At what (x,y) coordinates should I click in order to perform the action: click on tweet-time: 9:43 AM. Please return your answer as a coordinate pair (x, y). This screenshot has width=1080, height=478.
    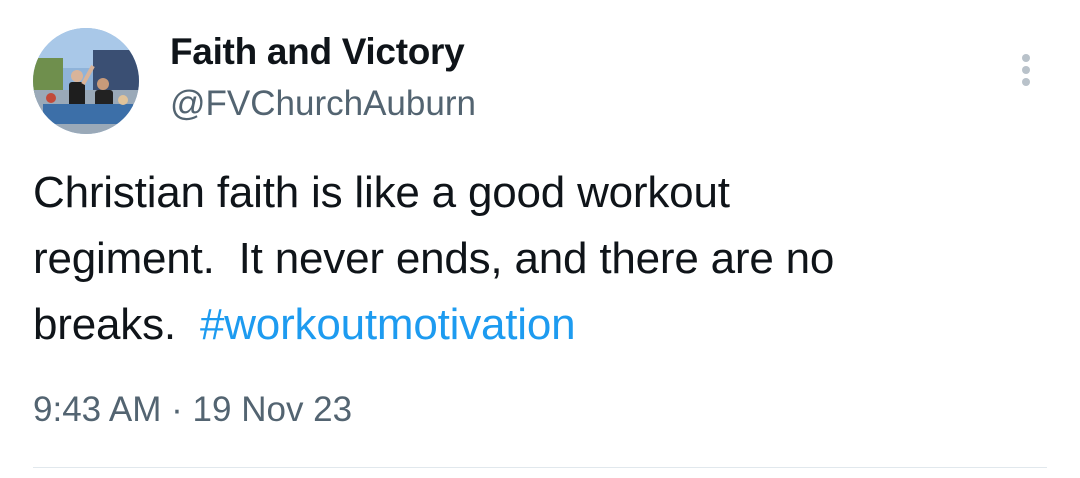
    Looking at the image, I should click on (97, 409).